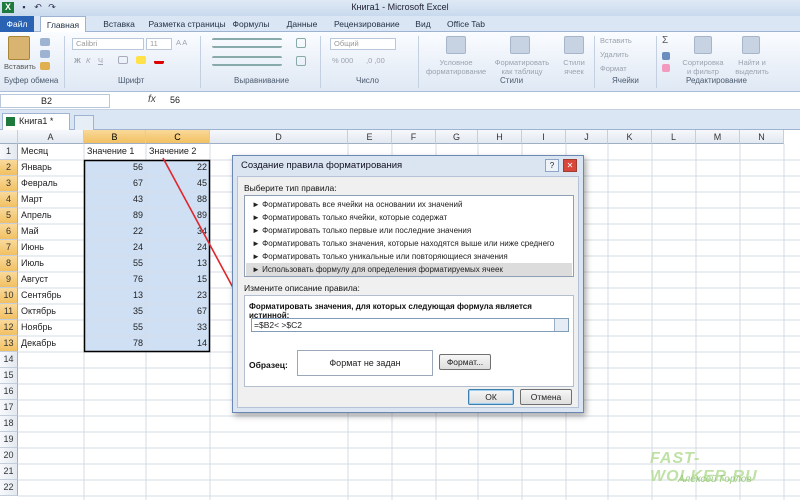 The height and width of the screenshot is (500, 800). I want to click on close-icon: ✕, so click(570, 165).